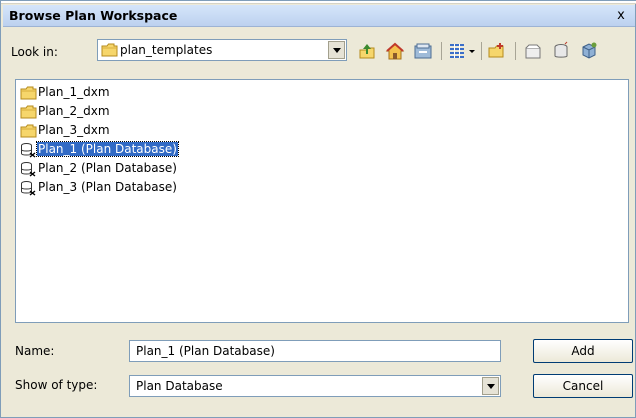 The width and height of the screenshot is (636, 418). What do you see at coordinates (457, 51) in the screenshot?
I see `view-menu-icon` at bounding box center [457, 51].